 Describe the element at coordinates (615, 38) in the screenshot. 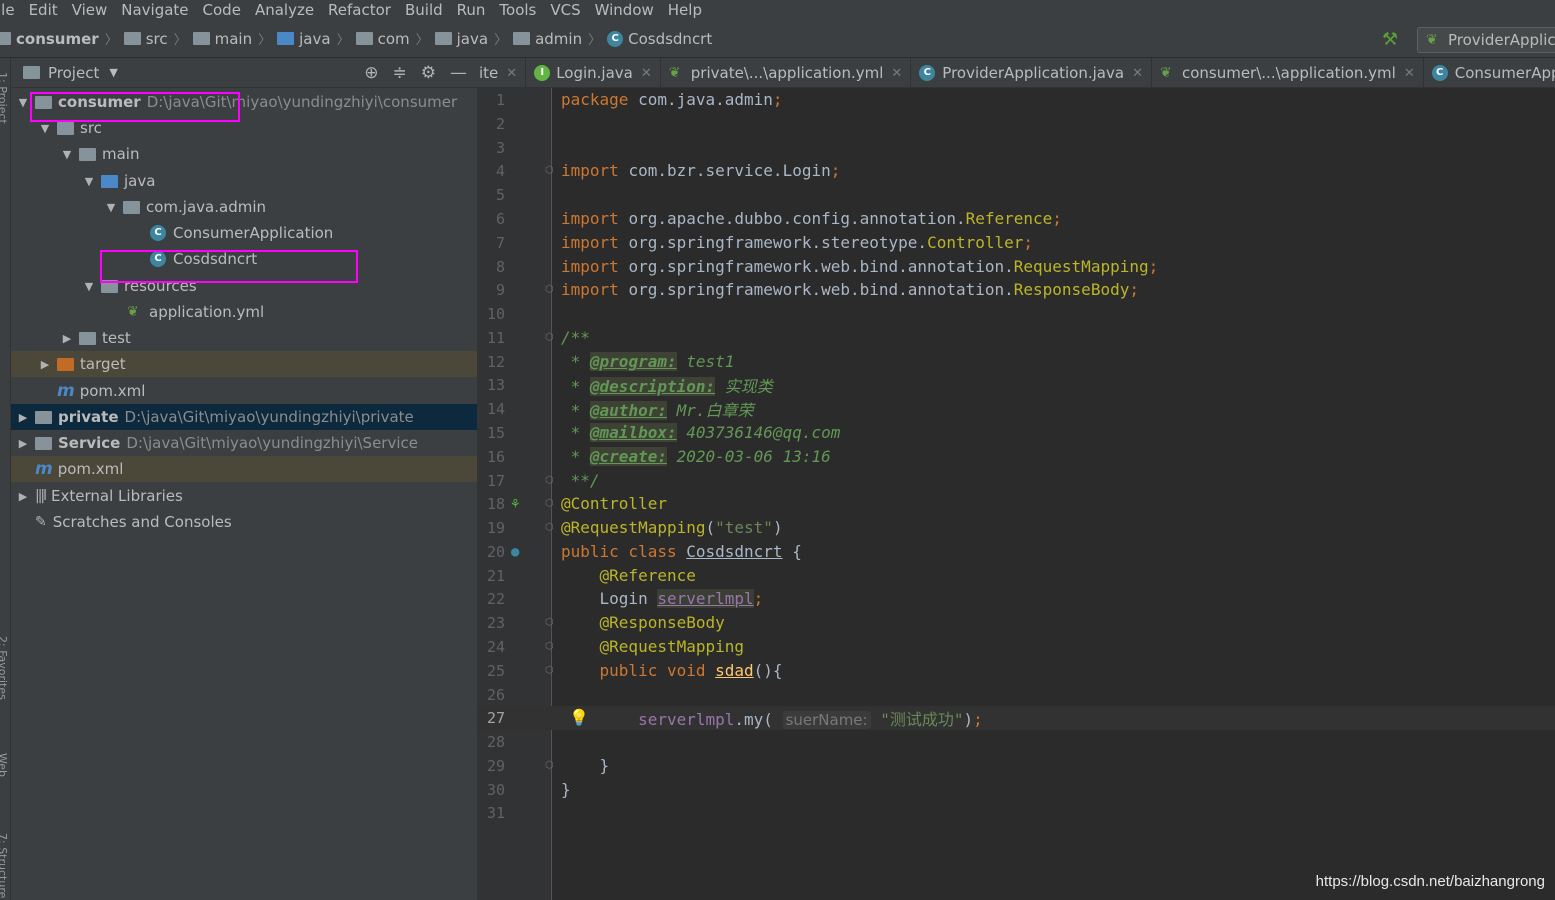

I see `class-icon: C` at that location.